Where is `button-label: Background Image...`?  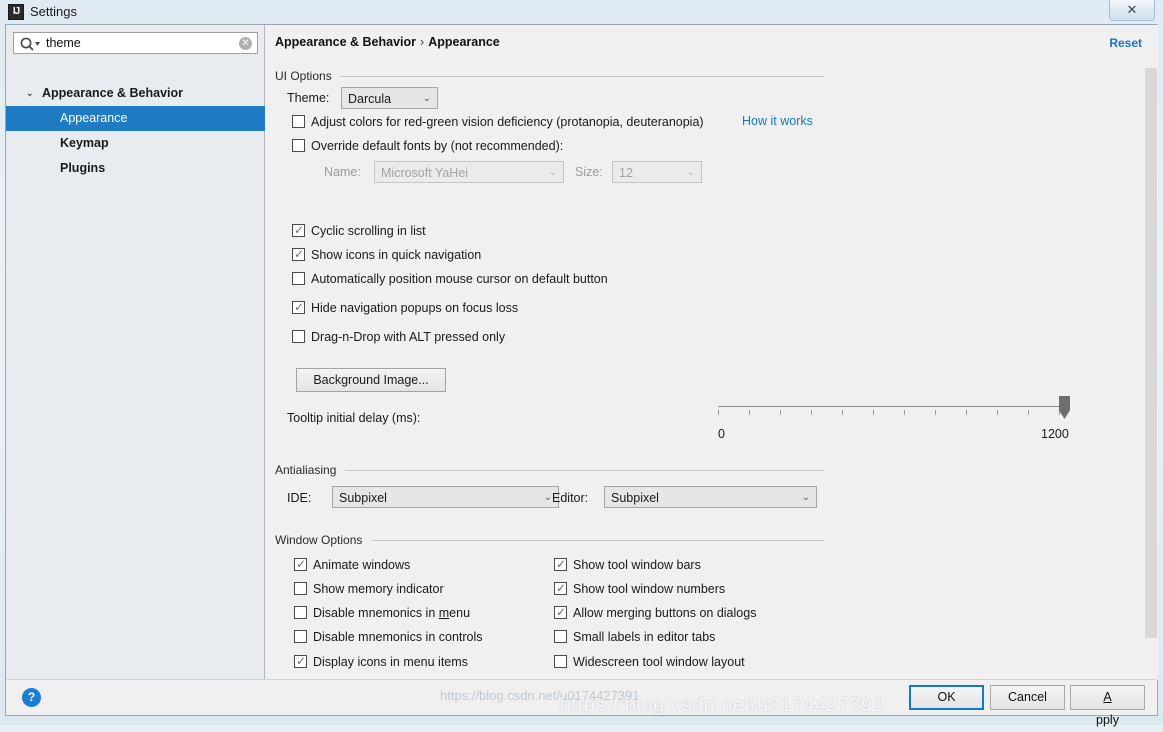 button-label: Background Image... is located at coordinates (371, 380).